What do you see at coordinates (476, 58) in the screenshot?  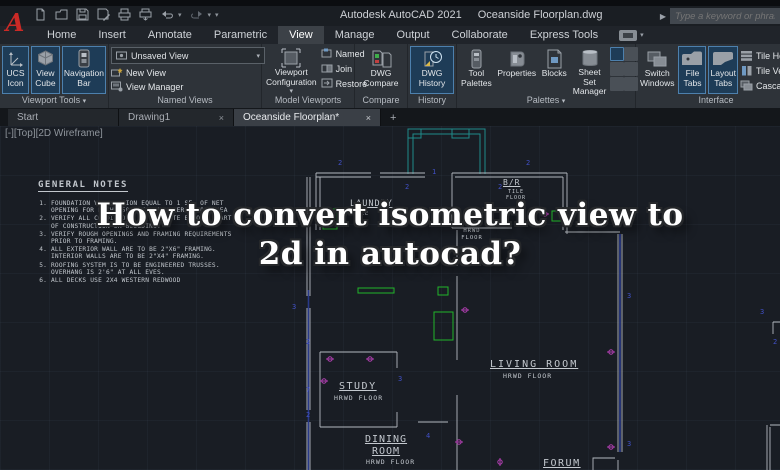 I see `tool-palettes-icon` at bounding box center [476, 58].